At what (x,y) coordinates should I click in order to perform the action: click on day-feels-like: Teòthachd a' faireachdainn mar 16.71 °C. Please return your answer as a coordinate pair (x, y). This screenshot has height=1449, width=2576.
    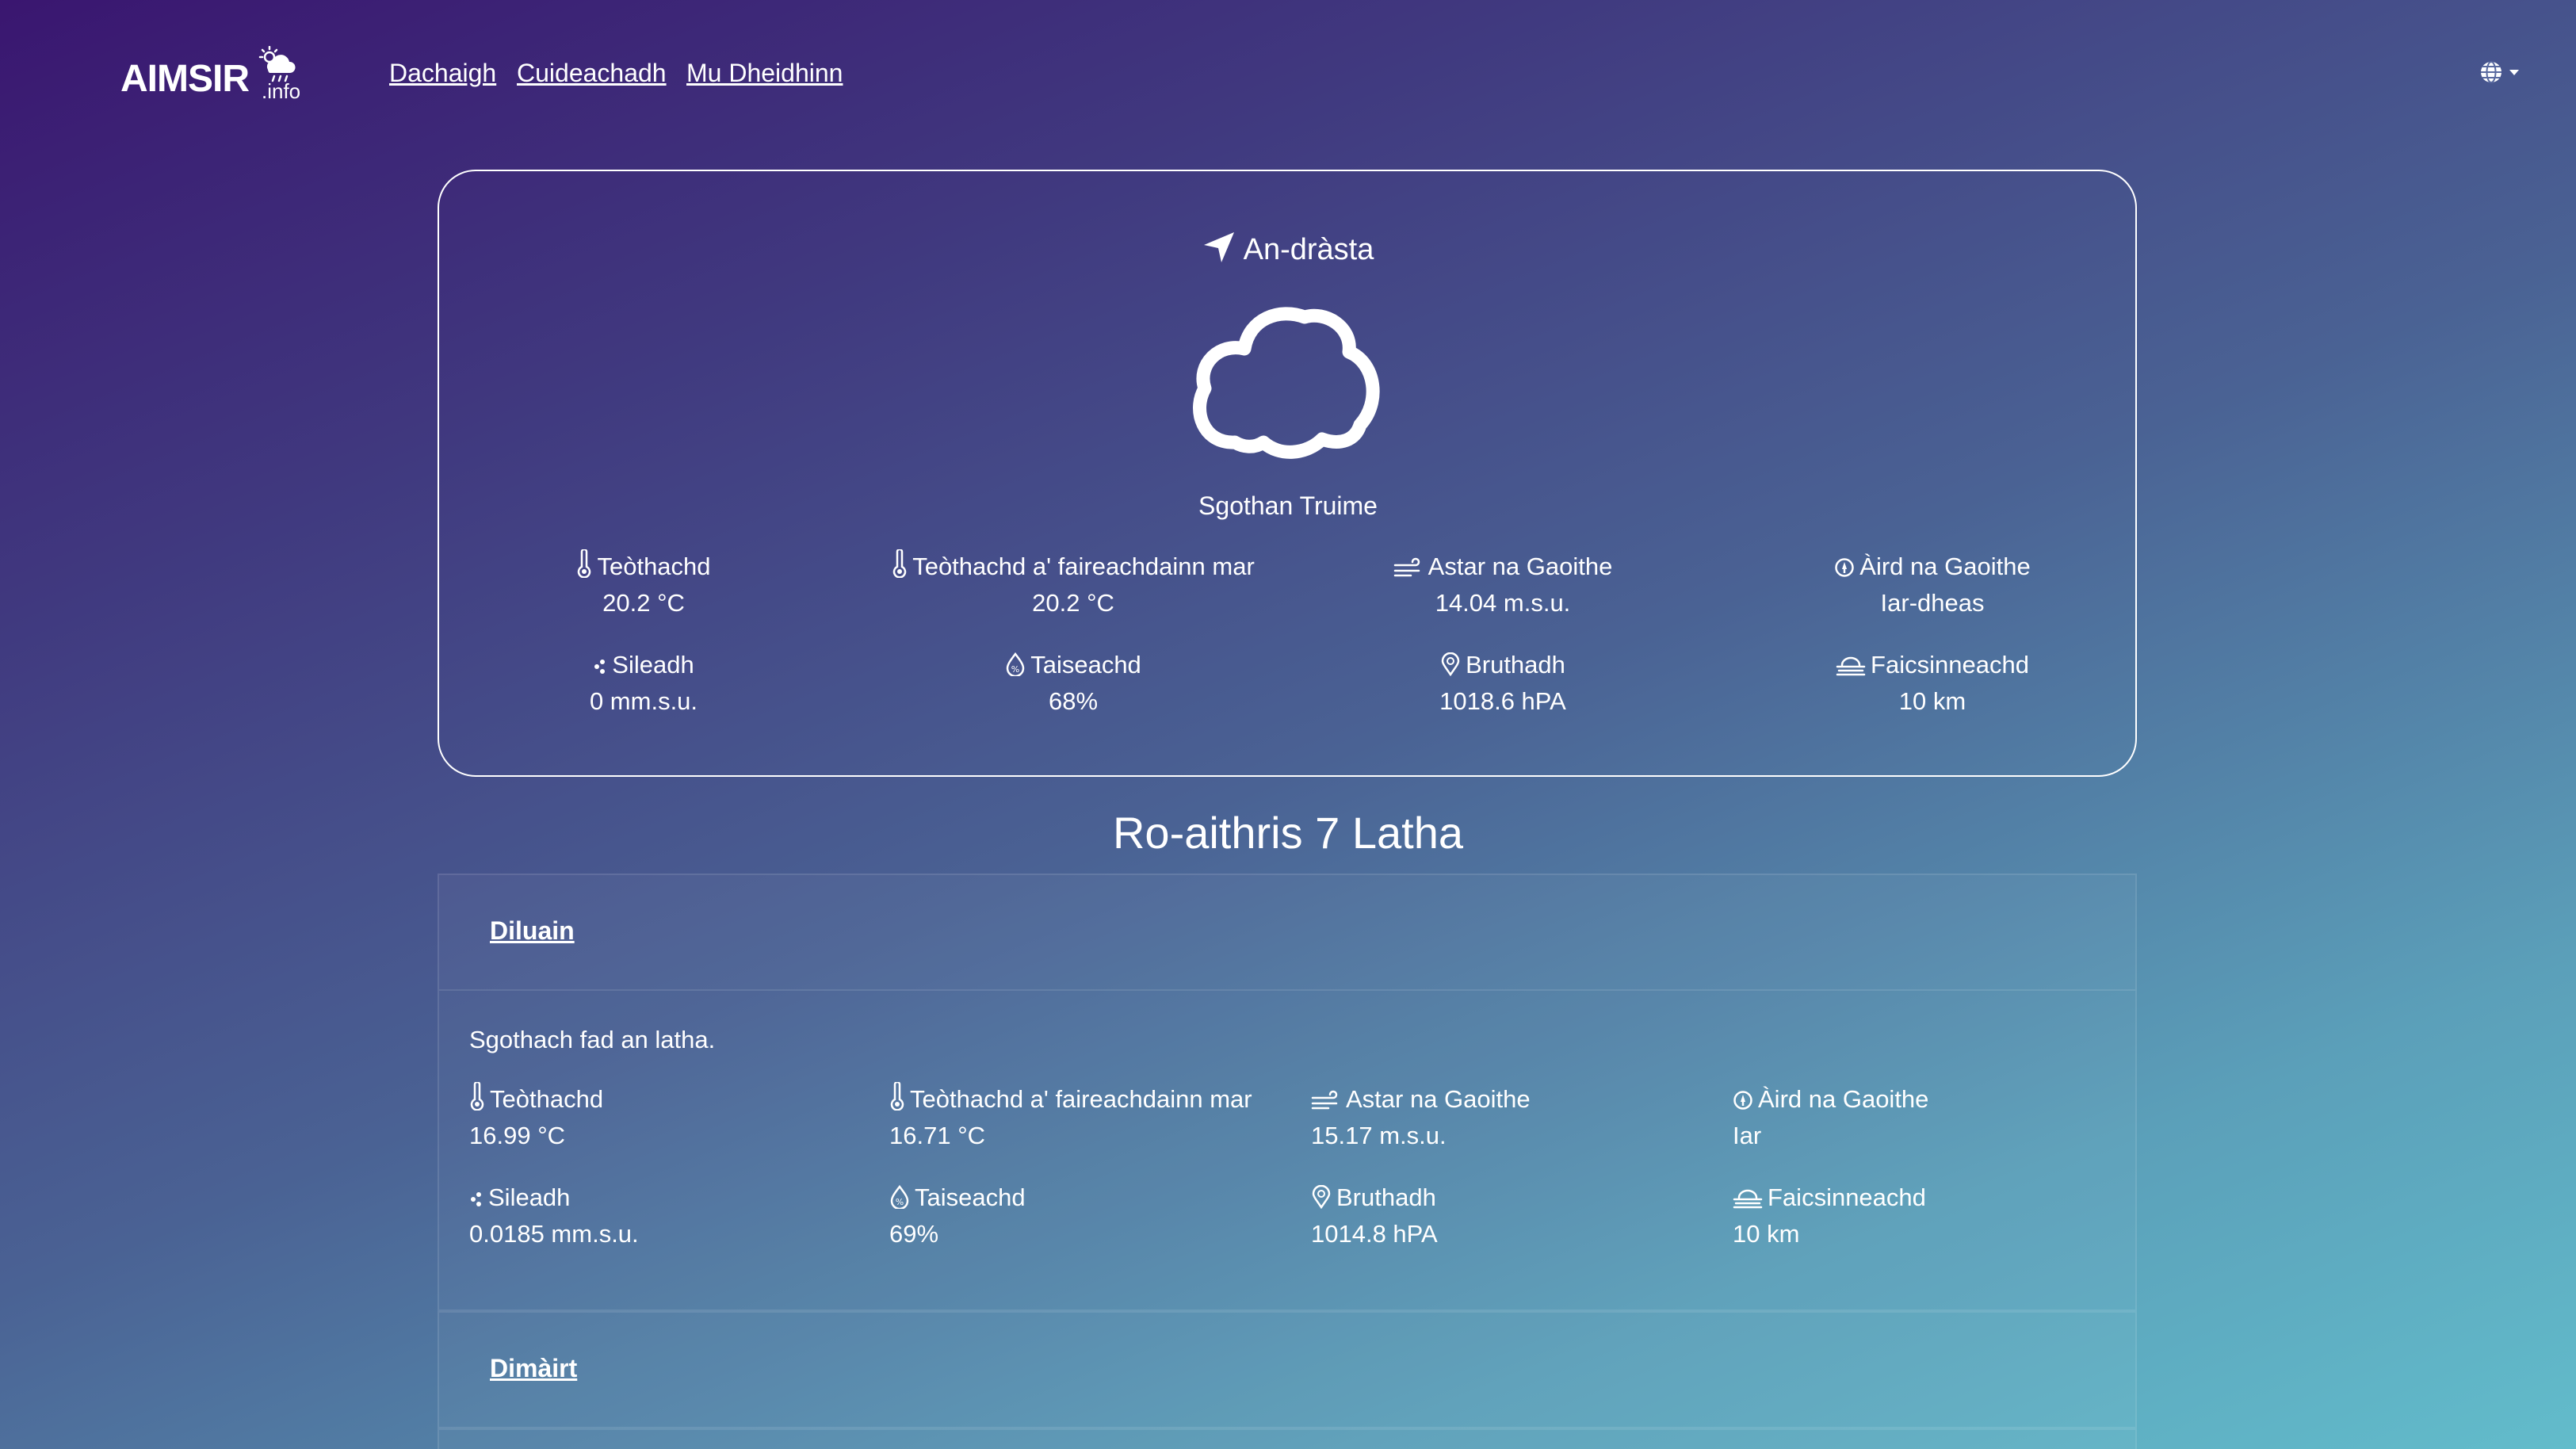
    Looking at the image, I should click on (1070, 1117).